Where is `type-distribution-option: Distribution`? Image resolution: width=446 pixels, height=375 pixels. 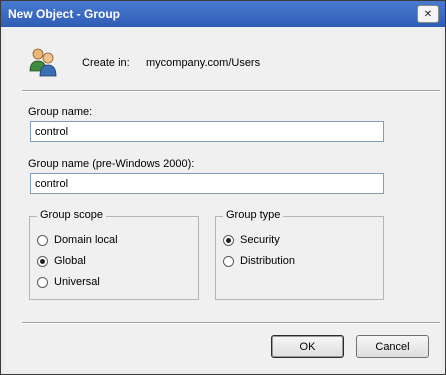 type-distribution-option: Distribution is located at coordinates (259, 261).